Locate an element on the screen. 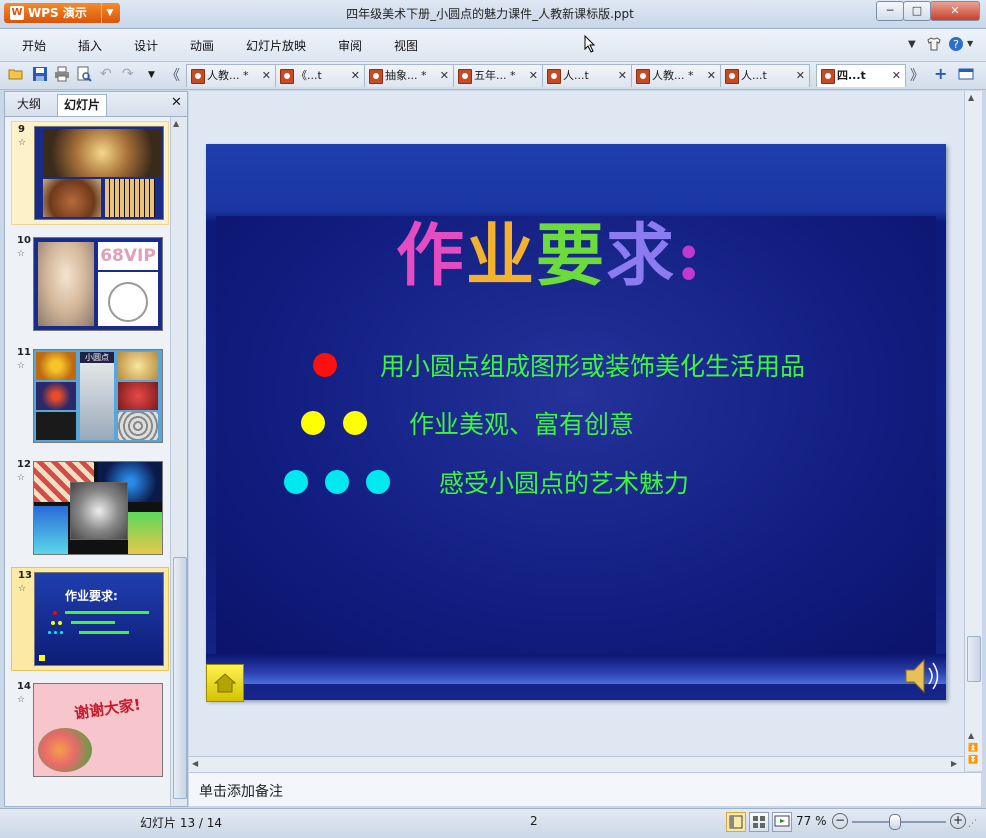  bullet-2: 作业美观、富有创意 is located at coordinates (521, 423).